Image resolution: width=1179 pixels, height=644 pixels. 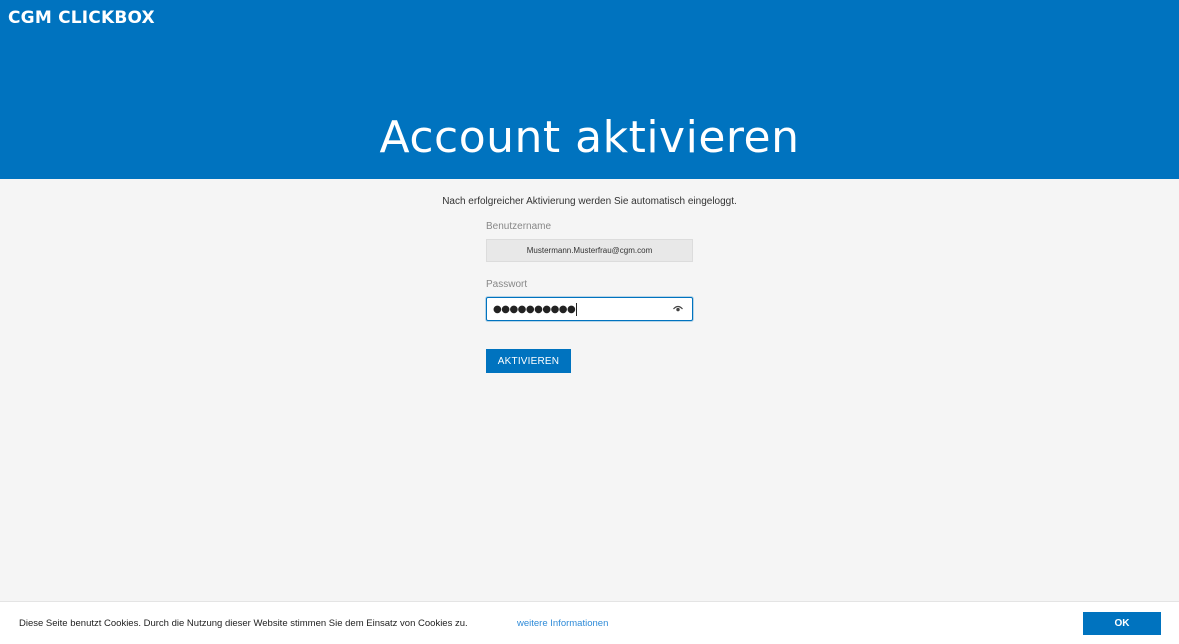 I want to click on page-title-text: Account aktivieren, so click(x=589, y=137).